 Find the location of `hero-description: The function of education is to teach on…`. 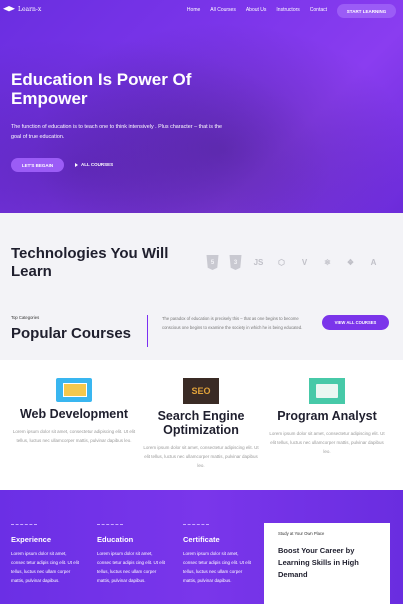

hero-description: The function of education is to teach on… is located at coordinates (116, 132).